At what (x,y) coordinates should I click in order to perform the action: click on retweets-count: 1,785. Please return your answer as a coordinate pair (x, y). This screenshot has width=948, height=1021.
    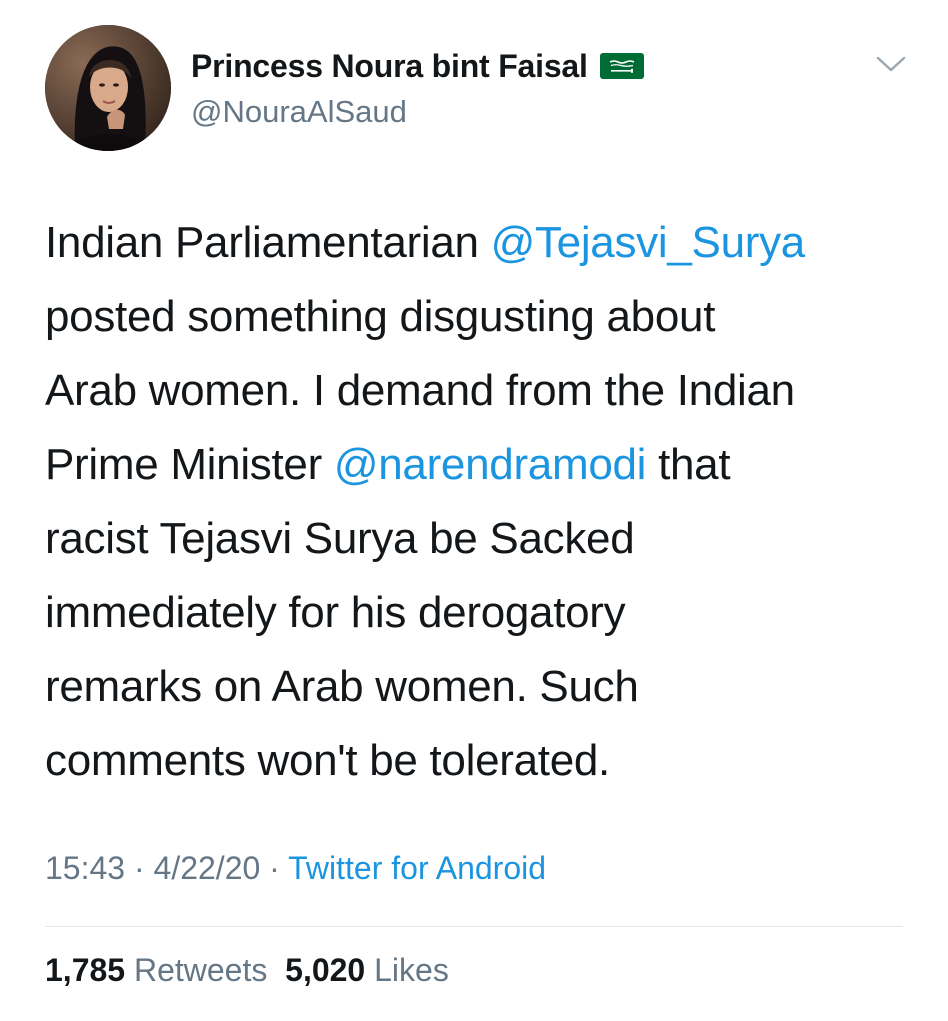
    Looking at the image, I should click on (85, 970).